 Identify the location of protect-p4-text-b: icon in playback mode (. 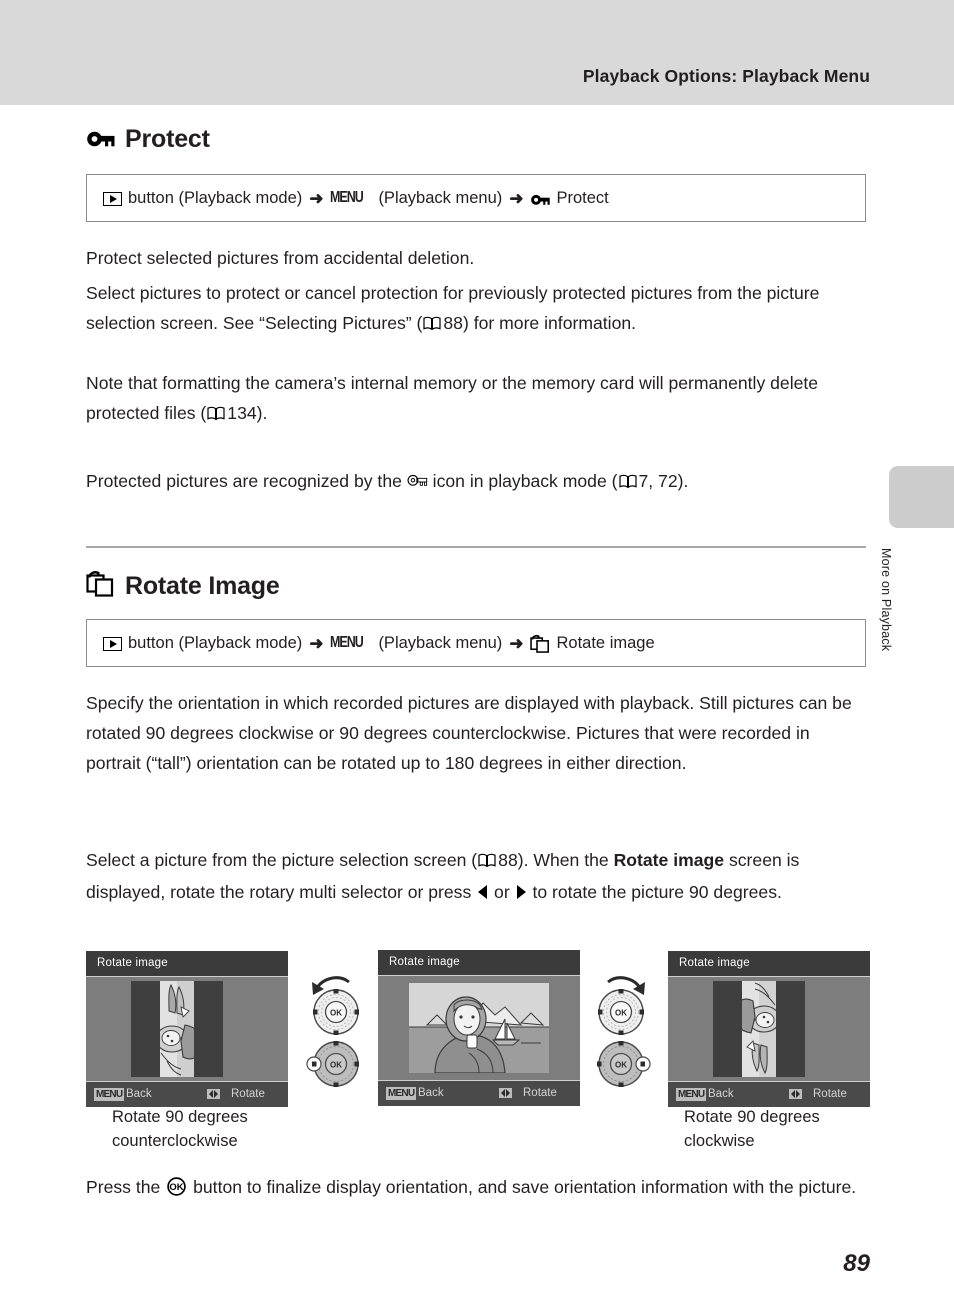
(522, 481).